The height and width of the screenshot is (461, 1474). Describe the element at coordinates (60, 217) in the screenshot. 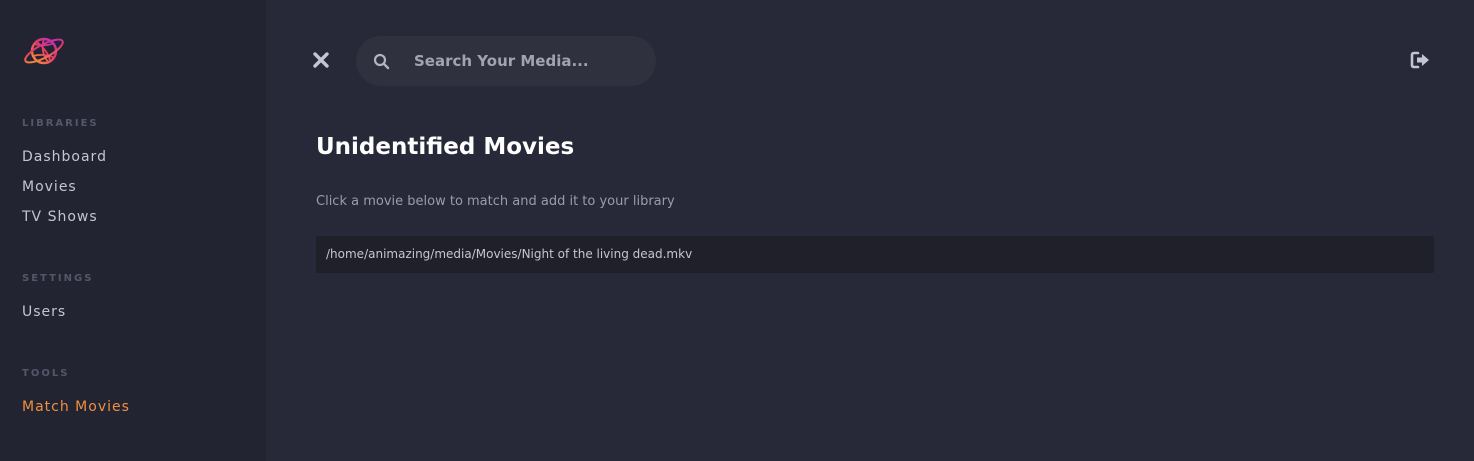

I see `sidebar-item-tv-shows: TV Shows` at that location.